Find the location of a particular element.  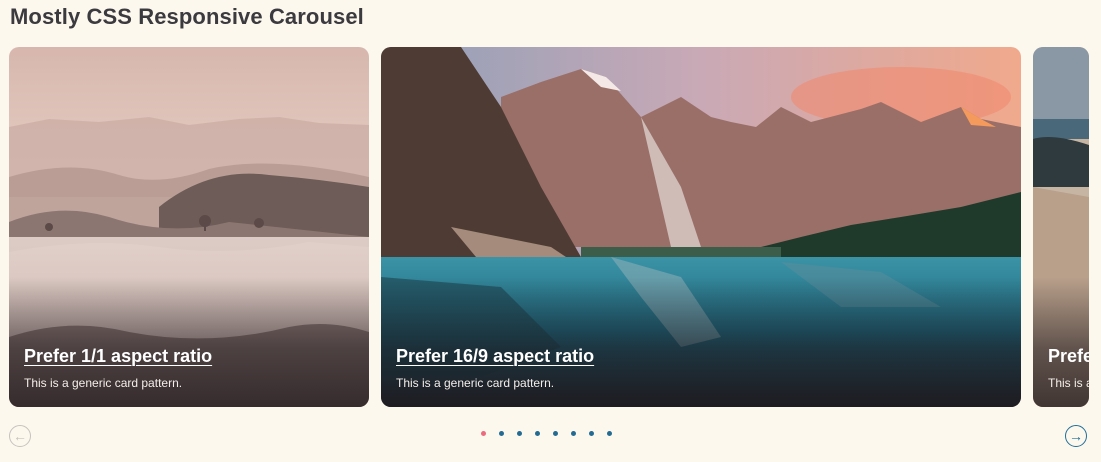

arrow-right-icon: → is located at coordinates (1076, 436).